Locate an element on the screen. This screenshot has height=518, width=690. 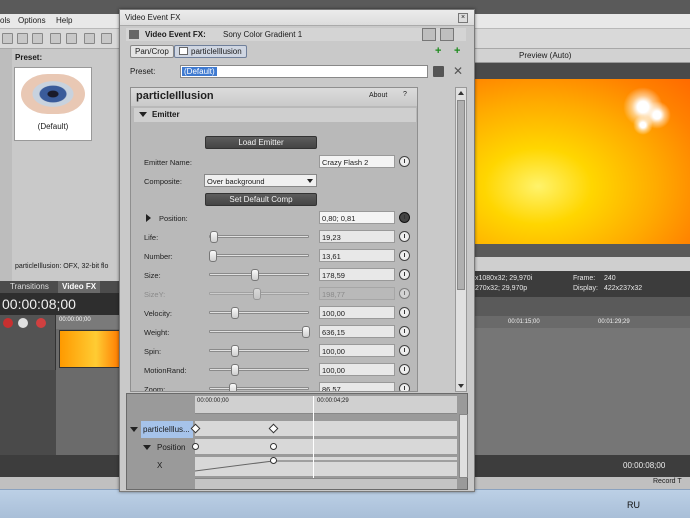
keyframe-ruler: 00:00:00;00 00:00:04;29 is located at coordinates (326, 405).